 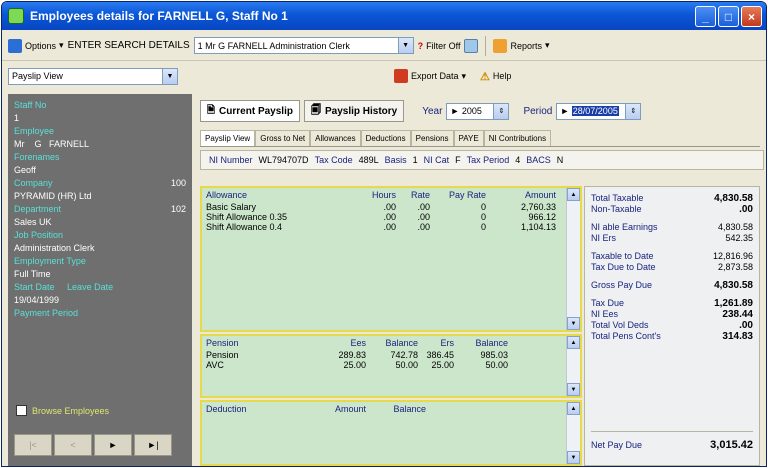 What do you see at coordinates (672, 303) in the screenshot?
I see `summary-row: Tax Due 1,261.89` at bounding box center [672, 303].